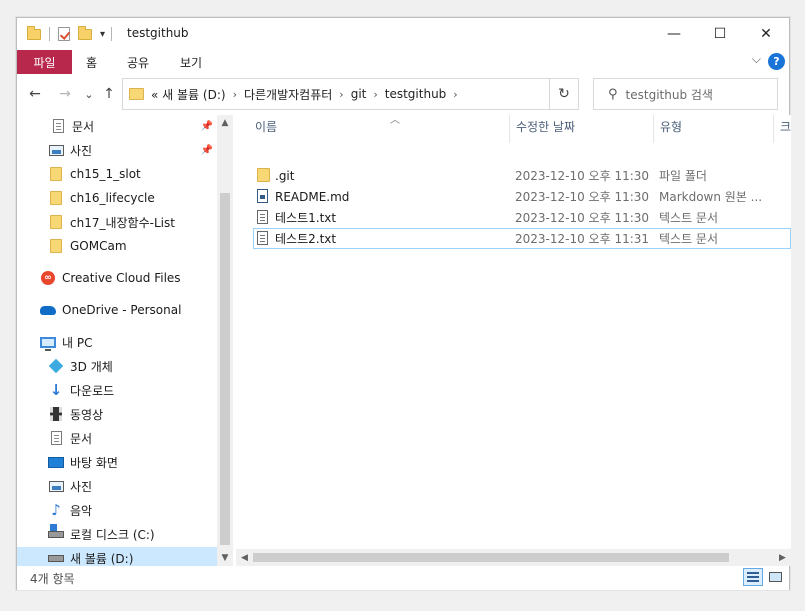 The width and height of the screenshot is (805, 611). I want to click on details-view-icon, so click(753, 577).